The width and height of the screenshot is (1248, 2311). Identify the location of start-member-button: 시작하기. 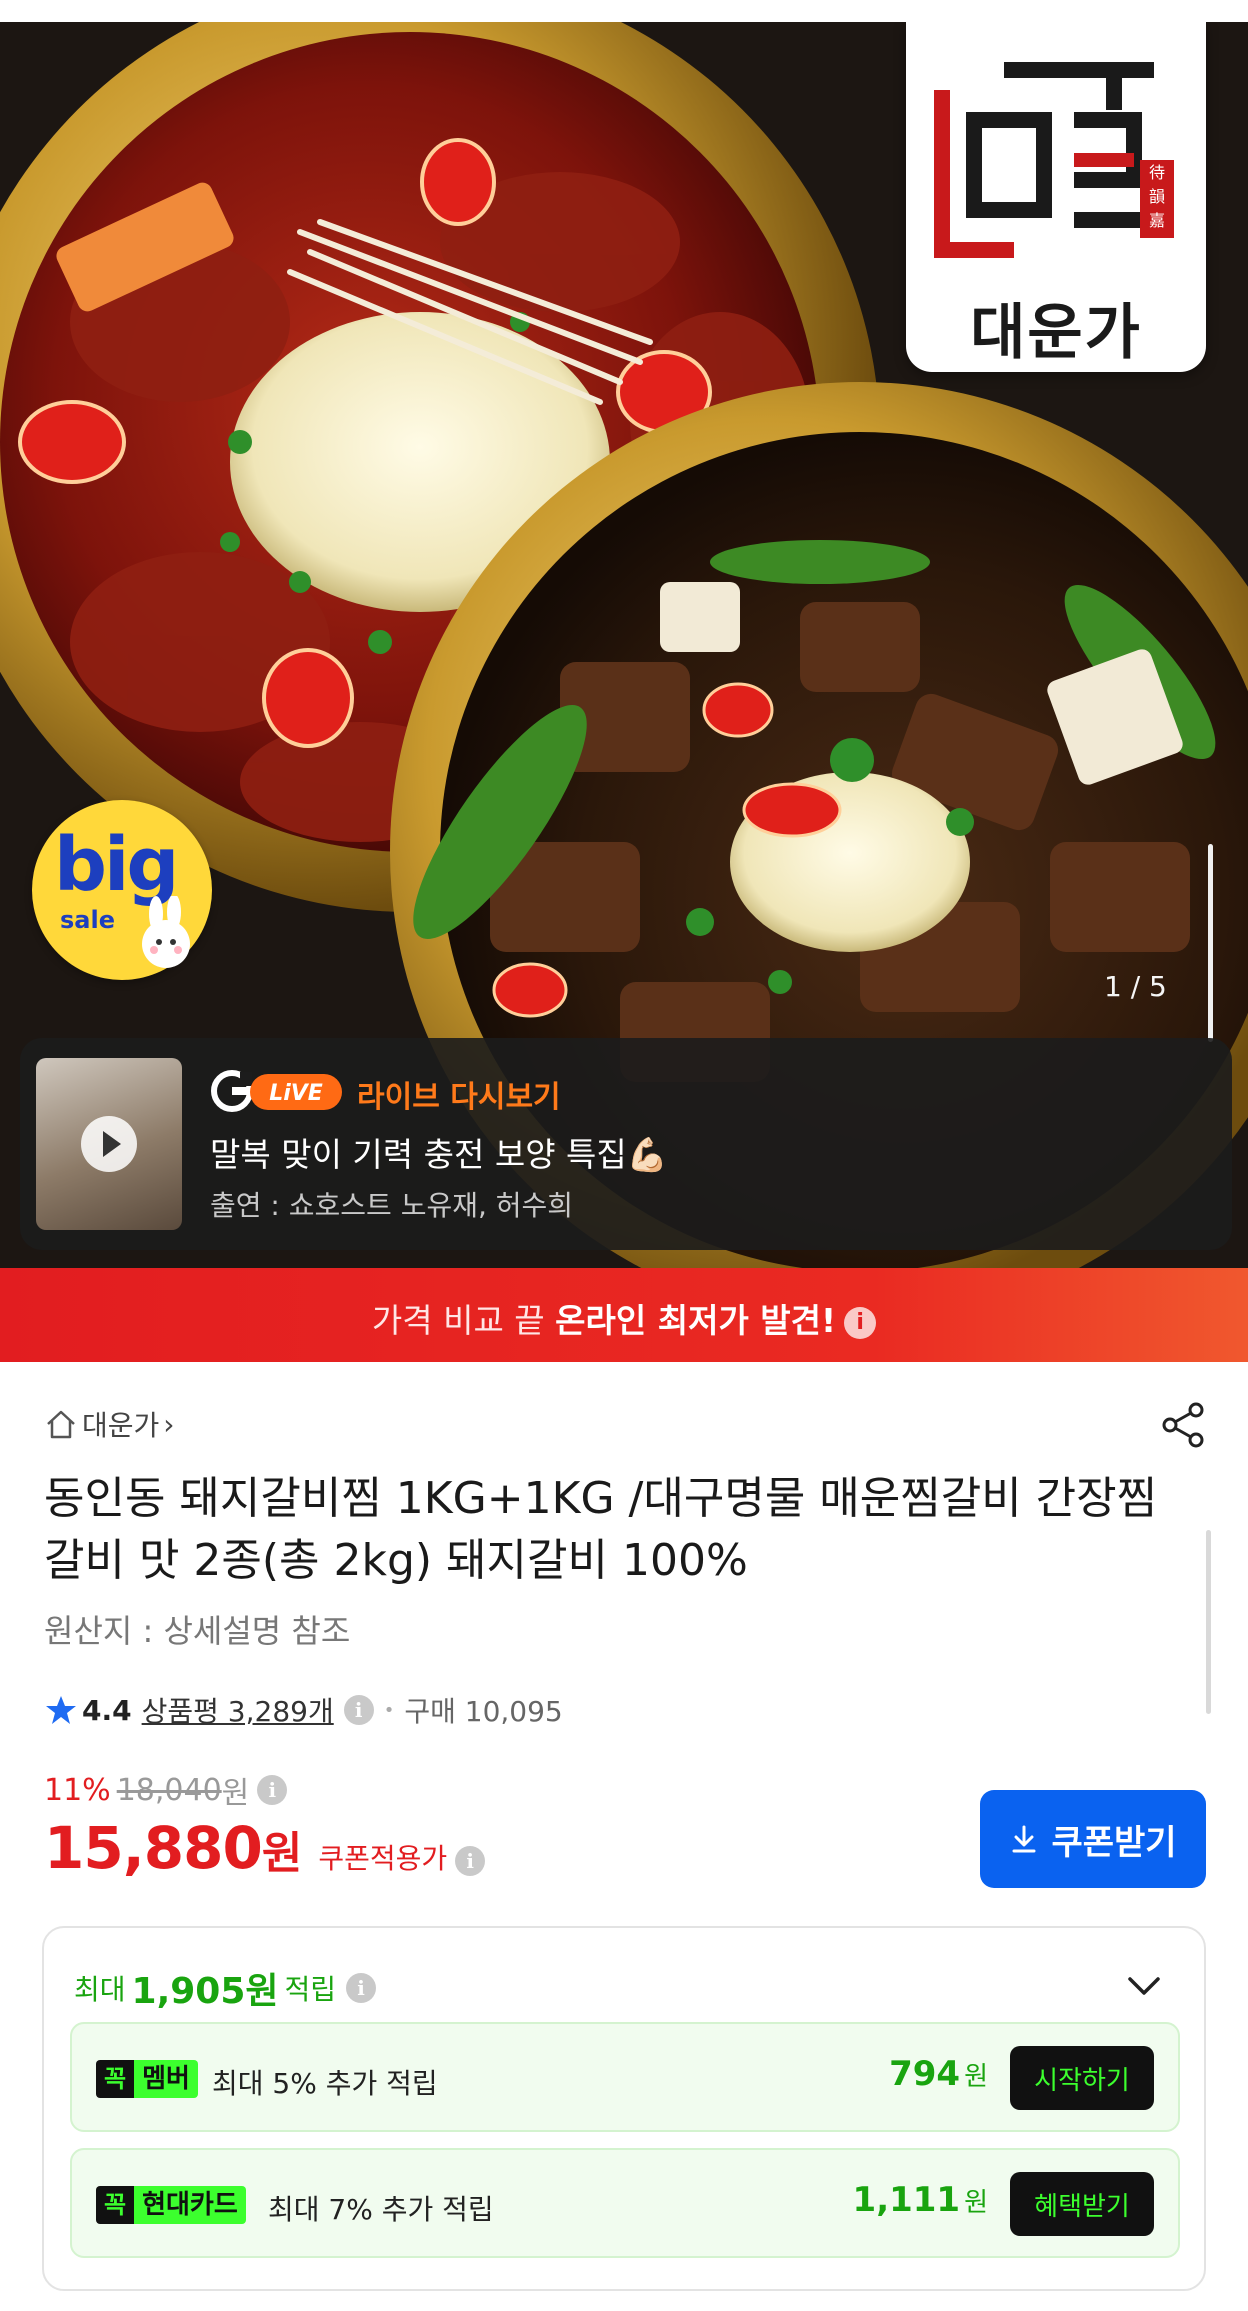
(1082, 2078).